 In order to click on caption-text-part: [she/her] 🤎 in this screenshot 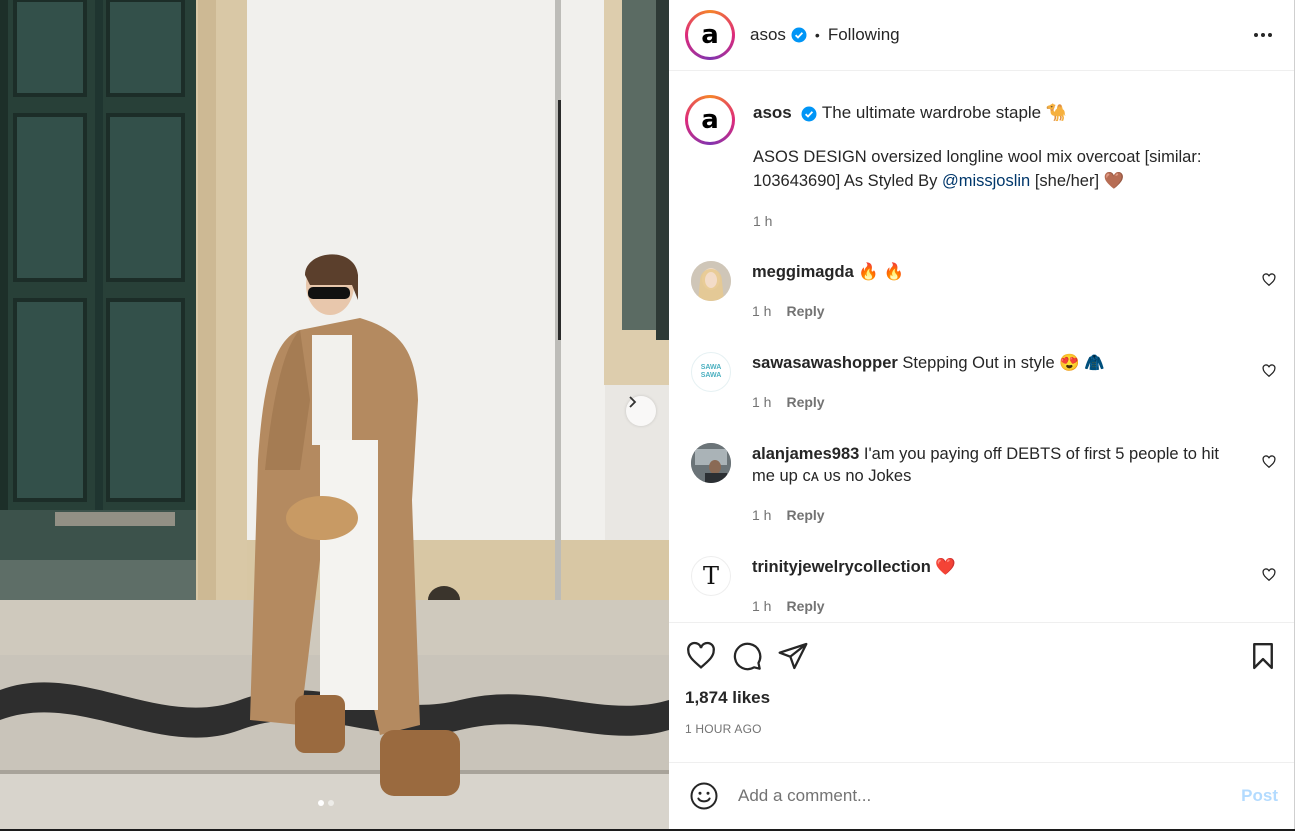, I will do `click(1077, 181)`.